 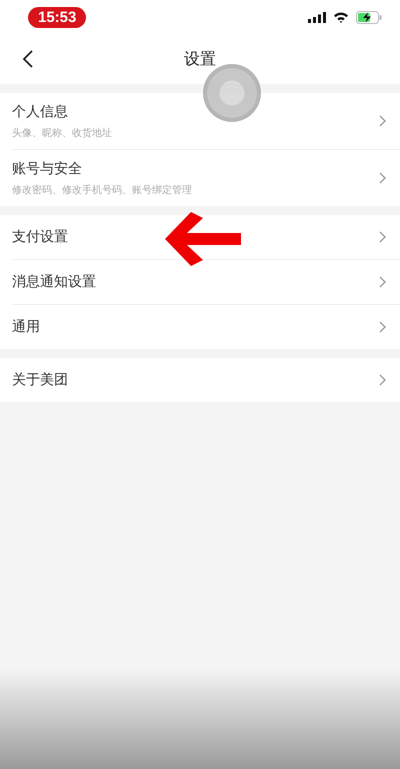 What do you see at coordinates (206, 121) in the screenshot?
I see `settings-item: 个人信息 头像、昵称、收货地址` at bounding box center [206, 121].